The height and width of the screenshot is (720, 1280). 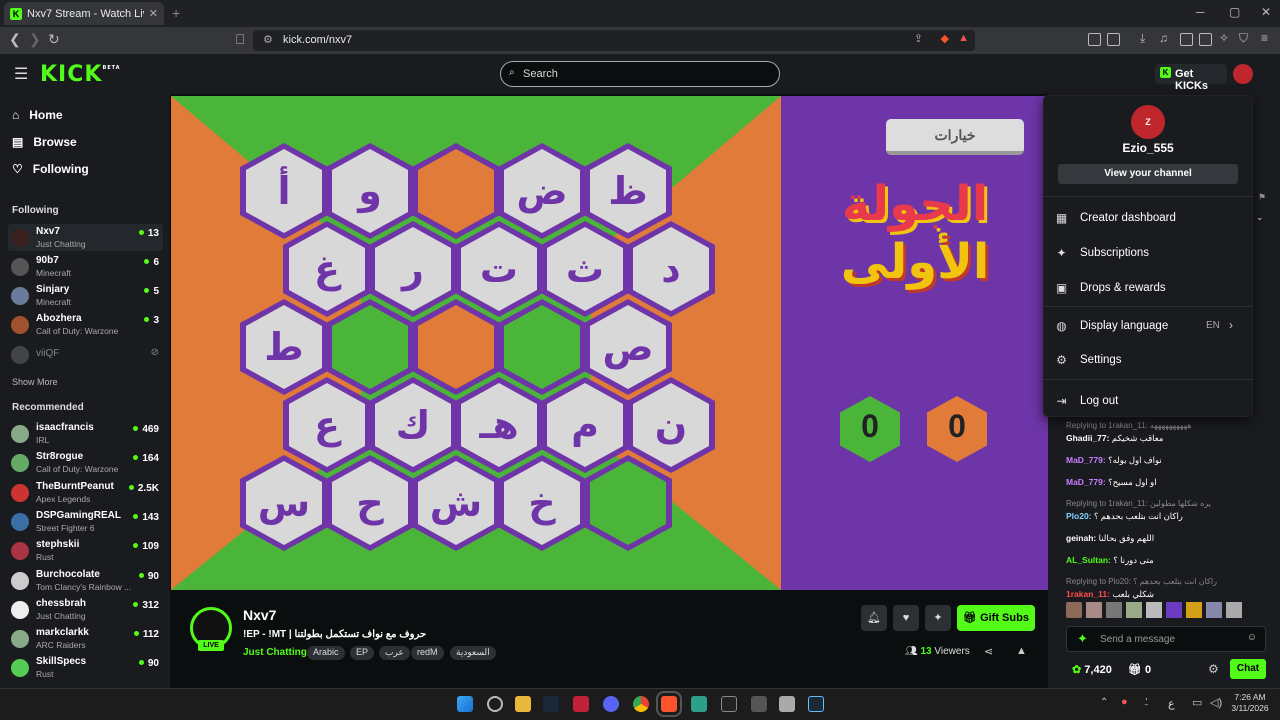 What do you see at coordinates (85, 550) in the screenshot?
I see `channel-item-stephskii: stephskii Rust 109` at bounding box center [85, 550].